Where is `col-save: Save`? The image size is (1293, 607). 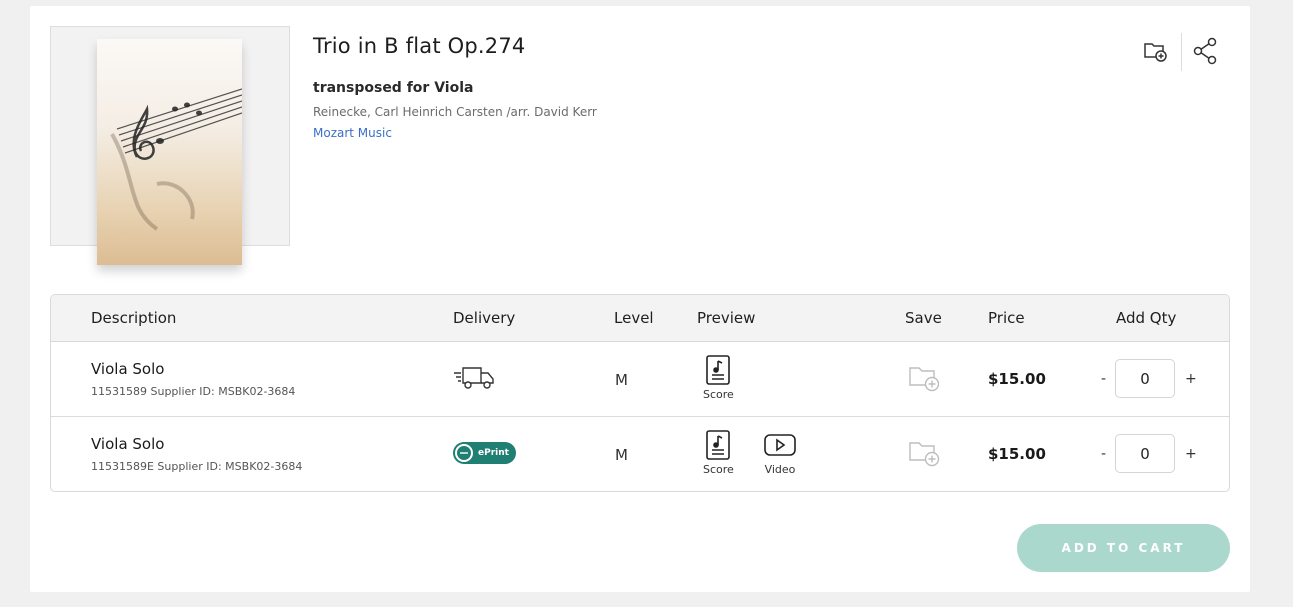 col-save: Save is located at coordinates (923, 318).